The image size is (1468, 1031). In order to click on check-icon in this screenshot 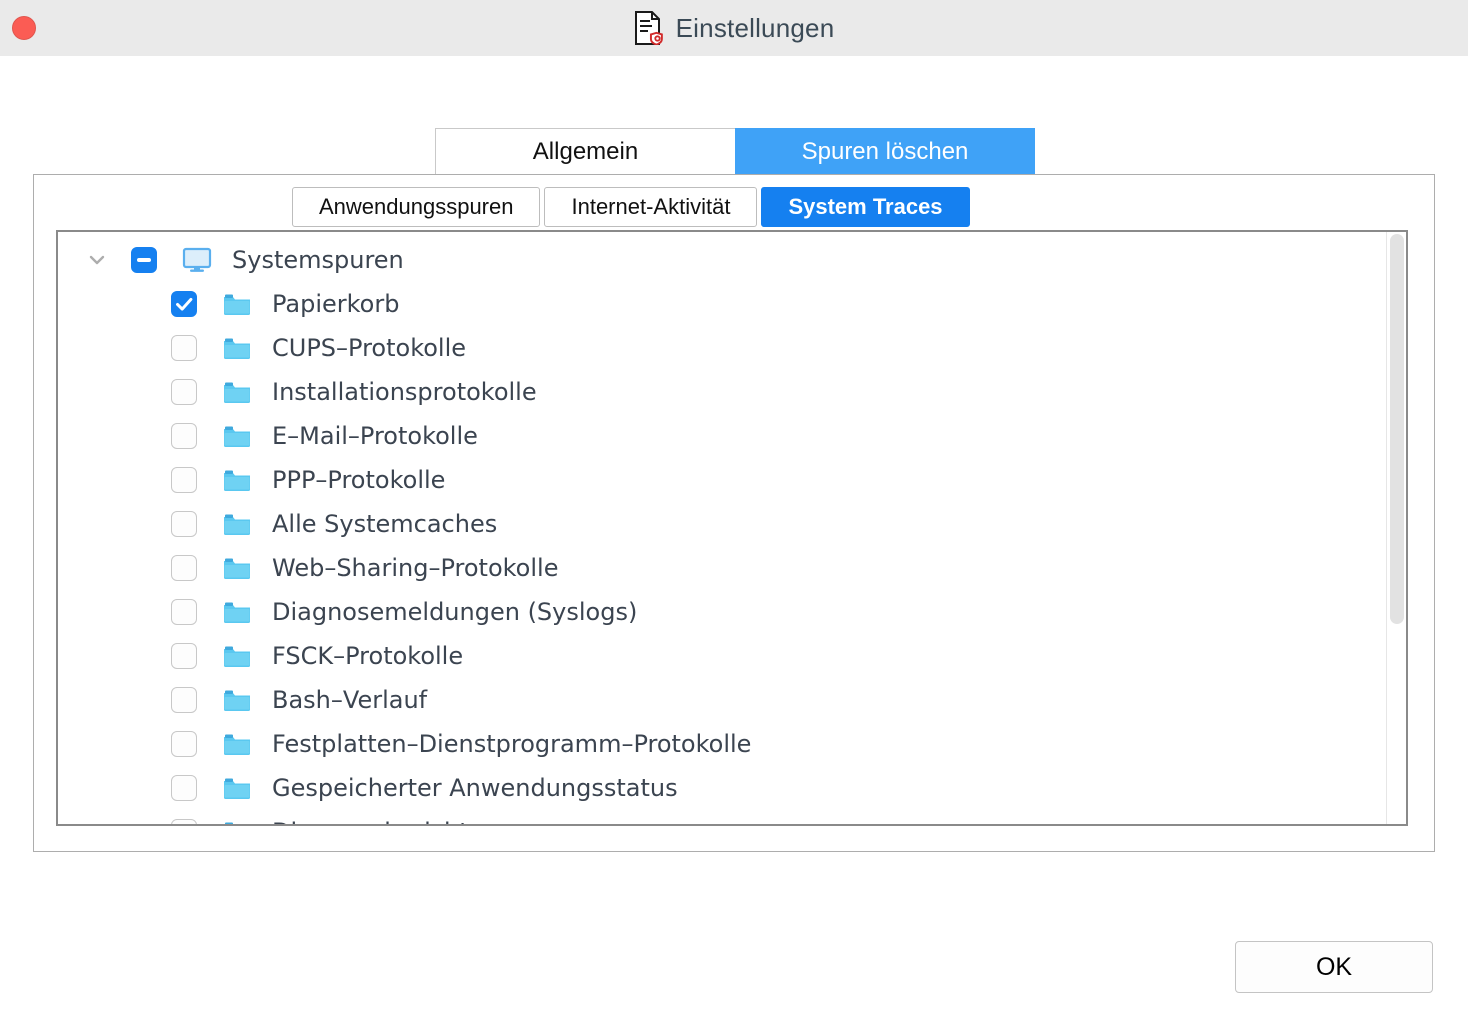, I will do `click(184, 304)`.